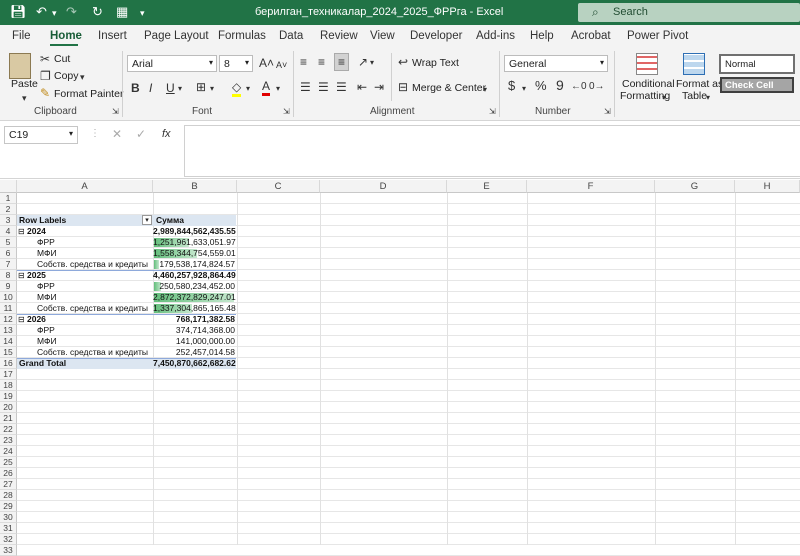  What do you see at coordinates (767, 186) in the screenshot?
I see `column-header-h: H` at bounding box center [767, 186].